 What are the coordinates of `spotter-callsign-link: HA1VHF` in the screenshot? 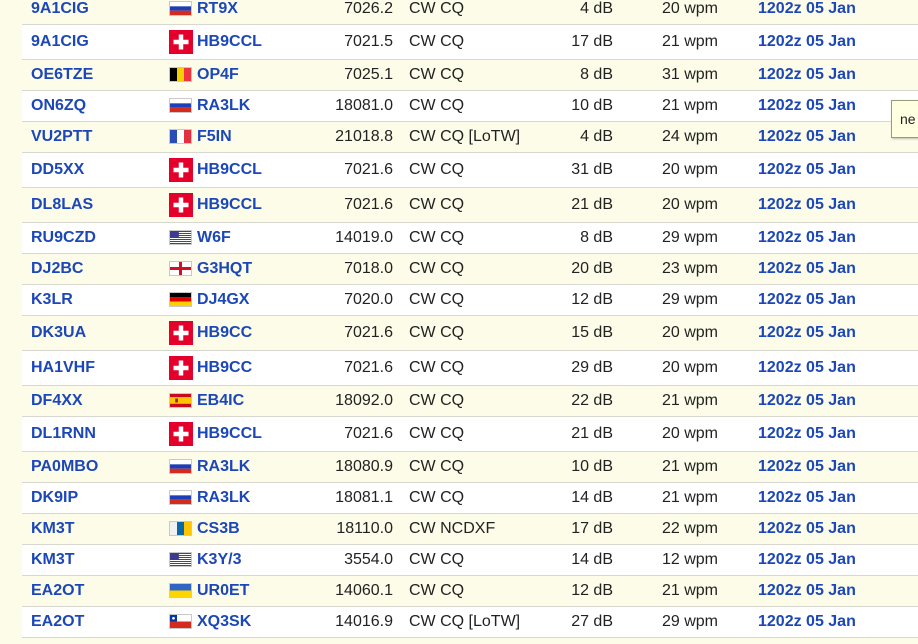 It's located at (63, 367).